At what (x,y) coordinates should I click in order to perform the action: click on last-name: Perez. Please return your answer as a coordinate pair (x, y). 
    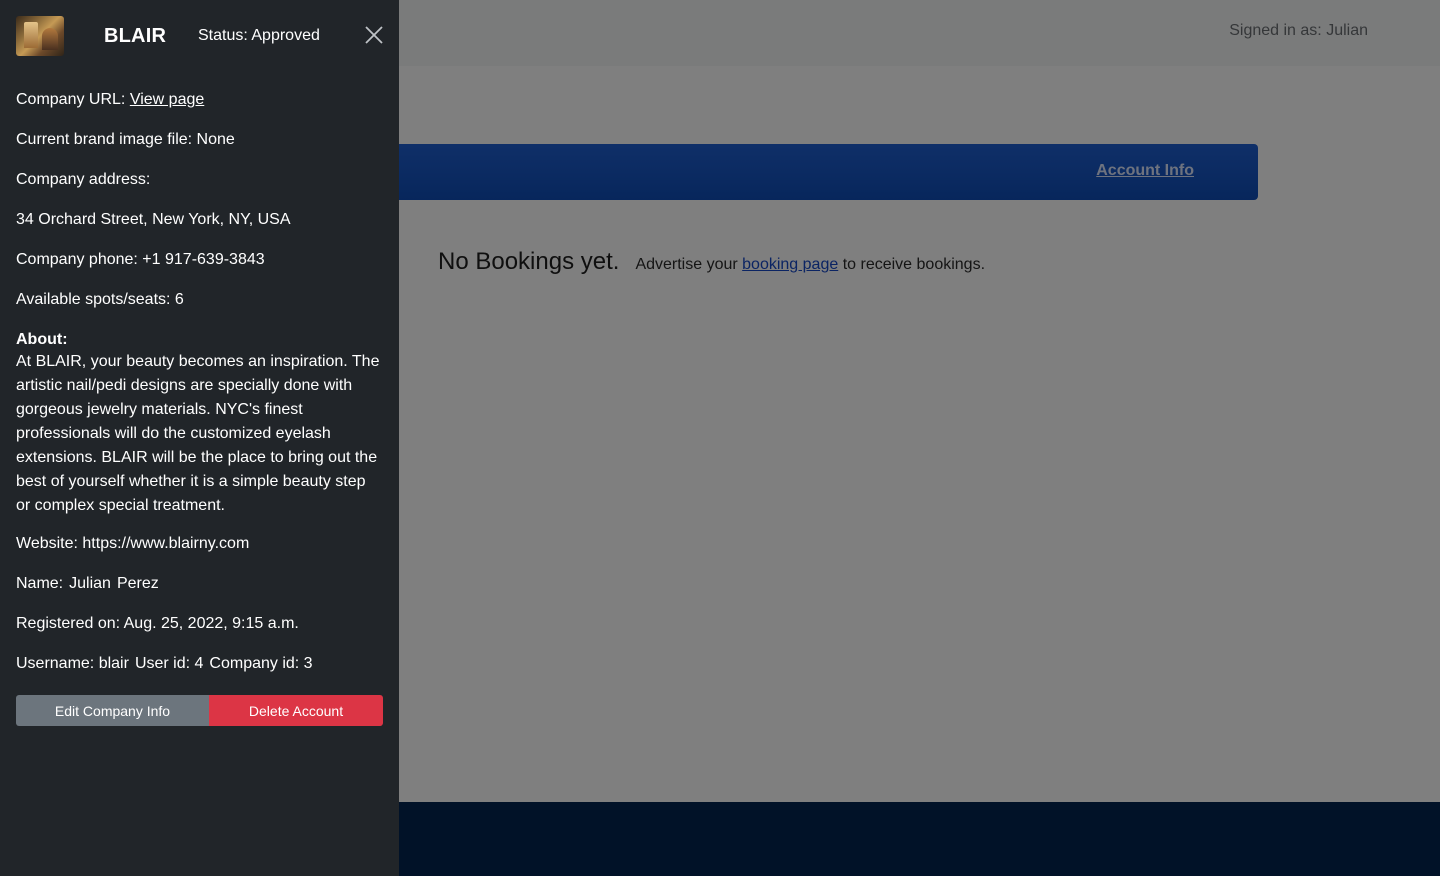
    Looking at the image, I should click on (137, 583).